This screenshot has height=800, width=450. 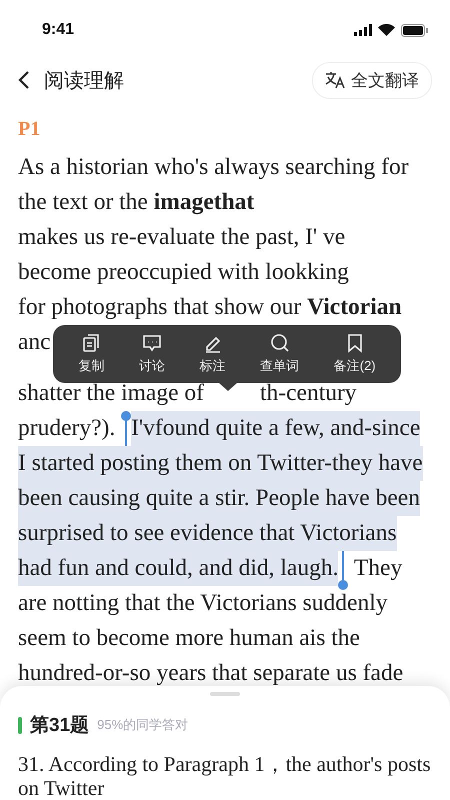 What do you see at coordinates (24, 80) in the screenshot?
I see `back-icon` at bounding box center [24, 80].